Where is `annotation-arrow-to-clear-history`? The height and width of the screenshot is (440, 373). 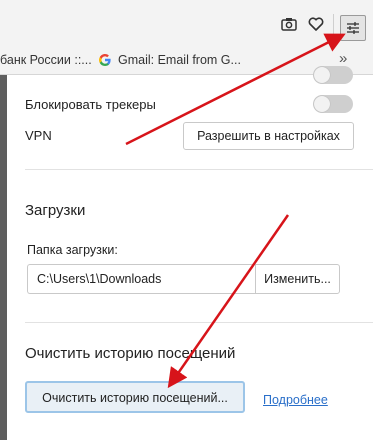 annotation-arrow-to-clear-history is located at coordinates (228, 301).